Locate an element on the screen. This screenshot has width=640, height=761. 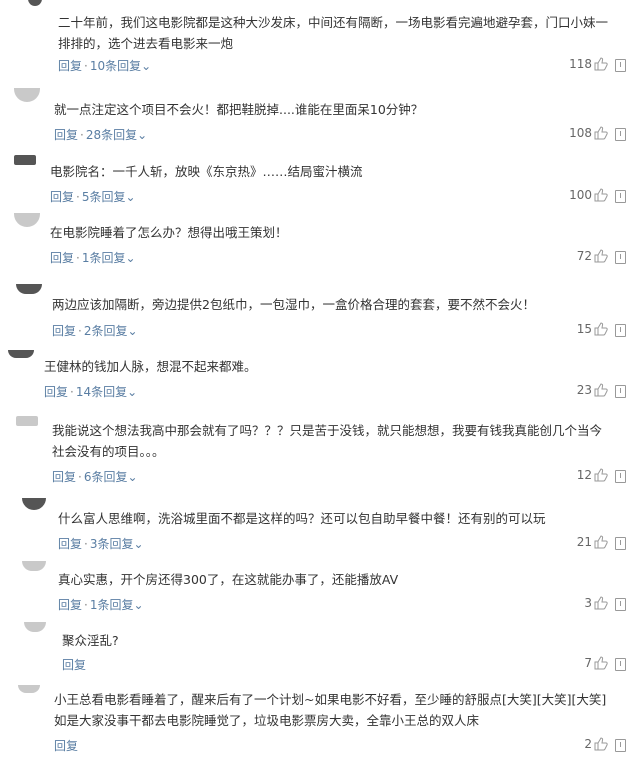
like-count: 72 is located at coordinates (584, 256).